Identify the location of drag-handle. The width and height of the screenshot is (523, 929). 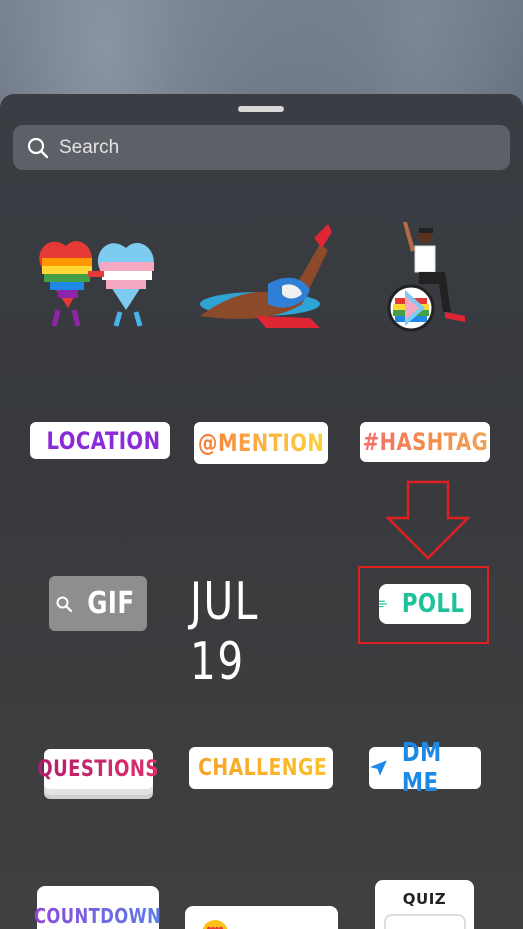
(261, 109).